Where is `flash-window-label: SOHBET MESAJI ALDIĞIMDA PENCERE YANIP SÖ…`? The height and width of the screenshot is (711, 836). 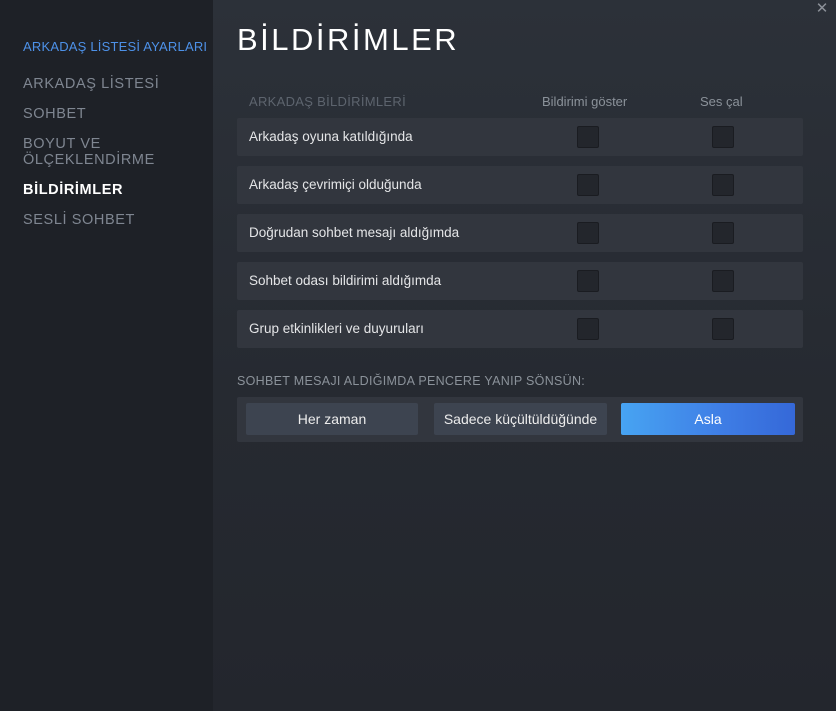 flash-window-label: SOHBET MESAJI ALDIĞIMDA PENCERE YANIP SÖ… is located at coordinates (411, 381).